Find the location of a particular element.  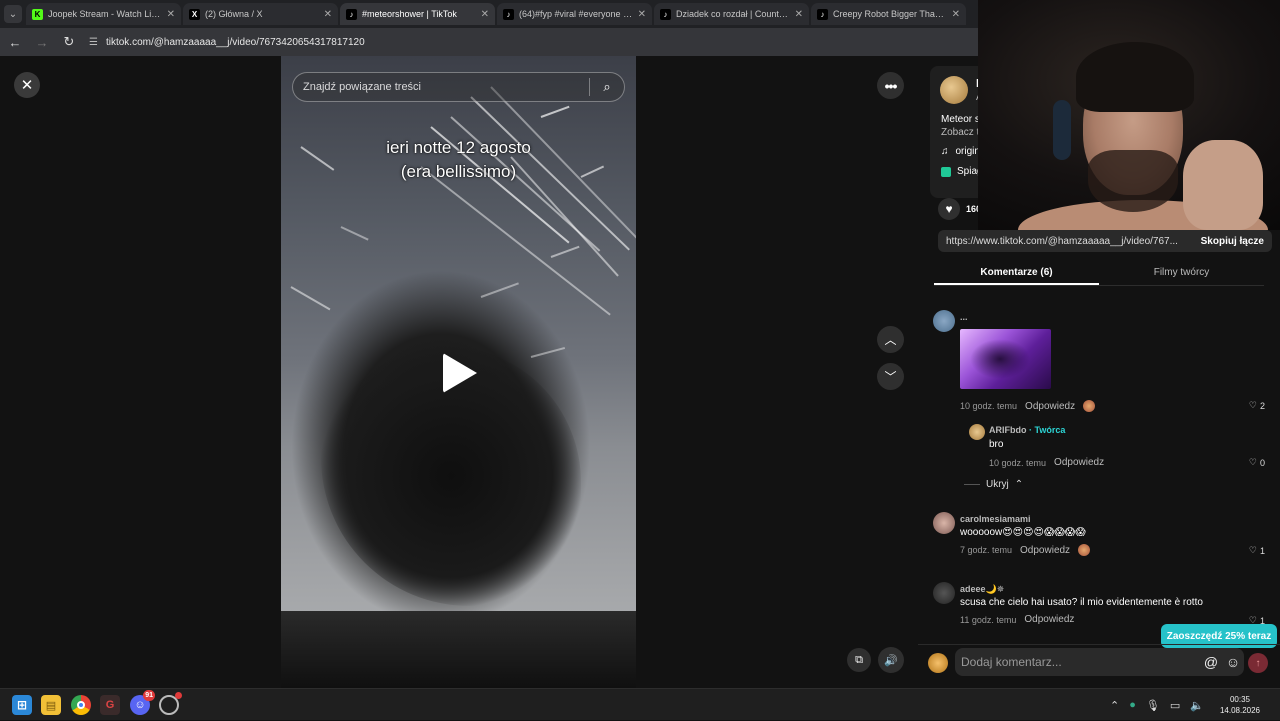

browser-tab: ♪ Dziadek co rozdał | Counter-Str ✕ is located at coordinates (731, 14).